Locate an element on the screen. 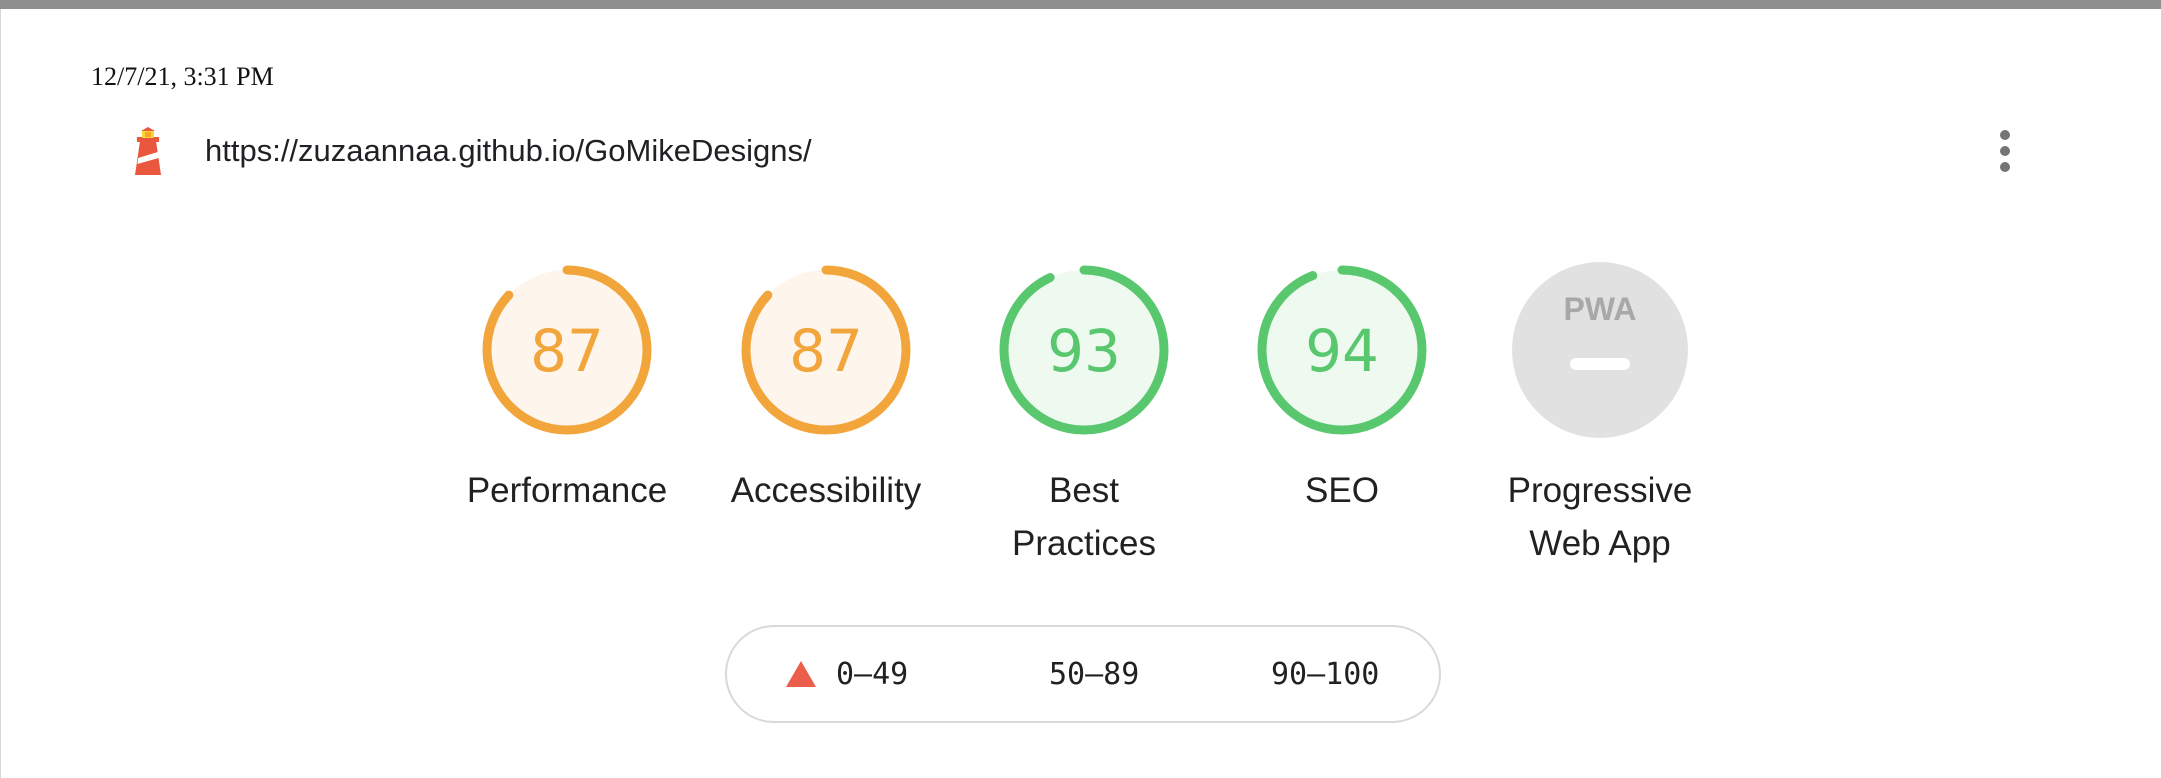 The width and height of the screenshot is (2161, 778). legend-range-fail: 0–49 is located at coordinates (872, 674).